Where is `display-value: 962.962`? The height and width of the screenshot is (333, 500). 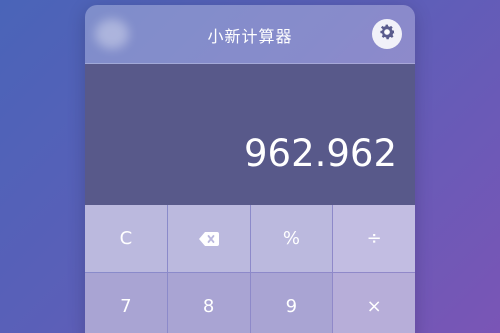 display-value: 962.962 is located at coordinates (320, 153).